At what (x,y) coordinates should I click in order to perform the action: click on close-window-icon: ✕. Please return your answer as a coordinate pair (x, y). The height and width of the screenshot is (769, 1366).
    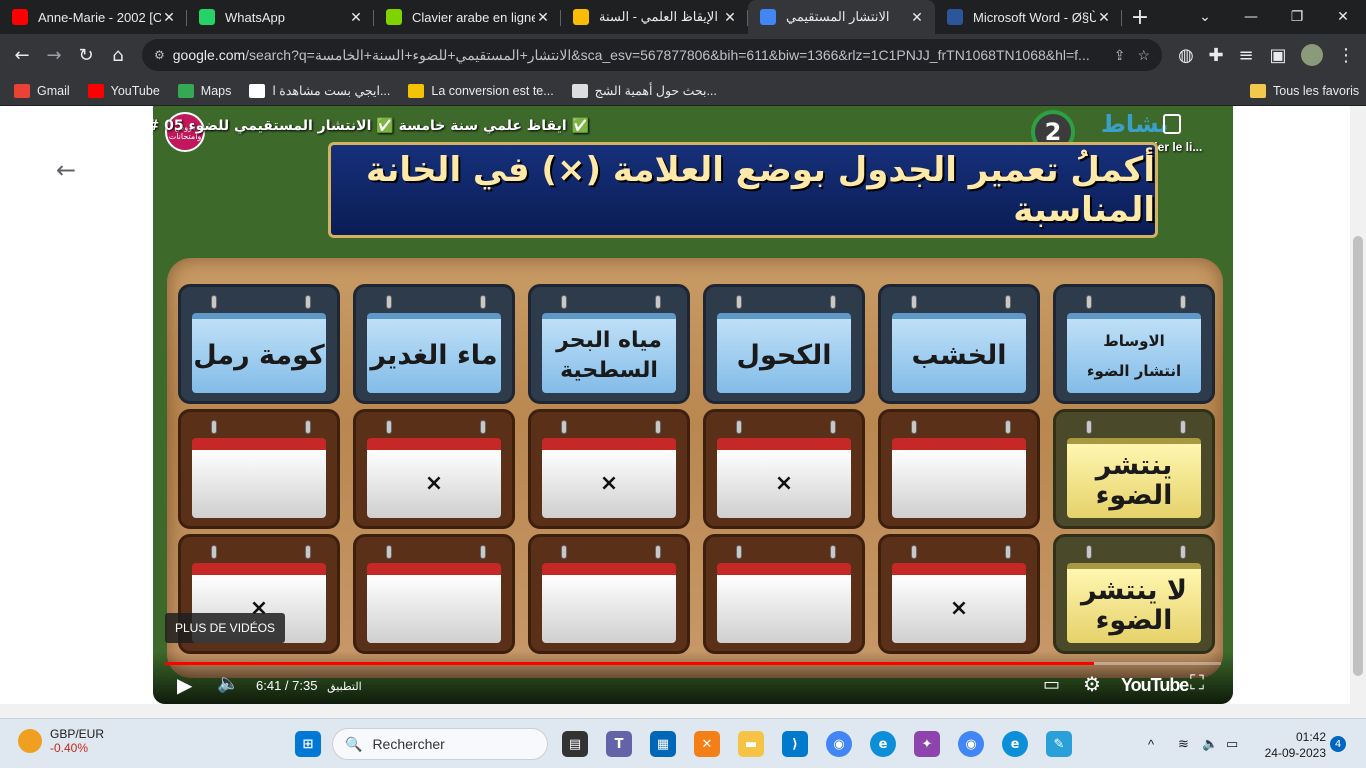
    Looking at the image, I should click on (1343, 17).